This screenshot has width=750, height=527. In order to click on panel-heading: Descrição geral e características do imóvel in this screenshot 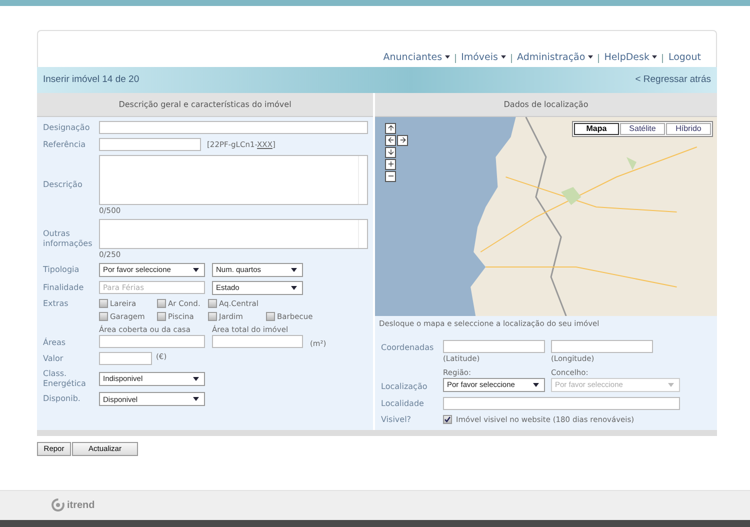, I will do `click(205, 104)`.